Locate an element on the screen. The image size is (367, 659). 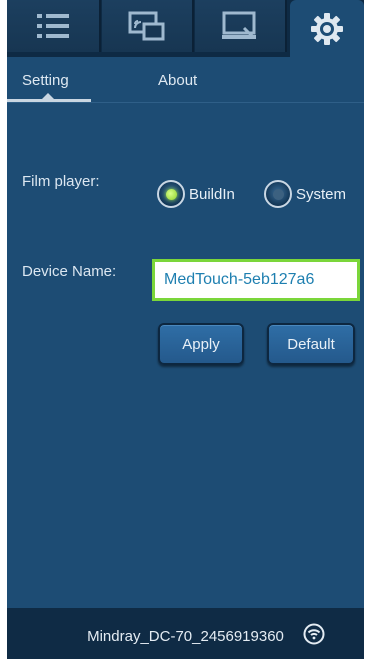
default-button: Default is located at coordinates (311, 344).